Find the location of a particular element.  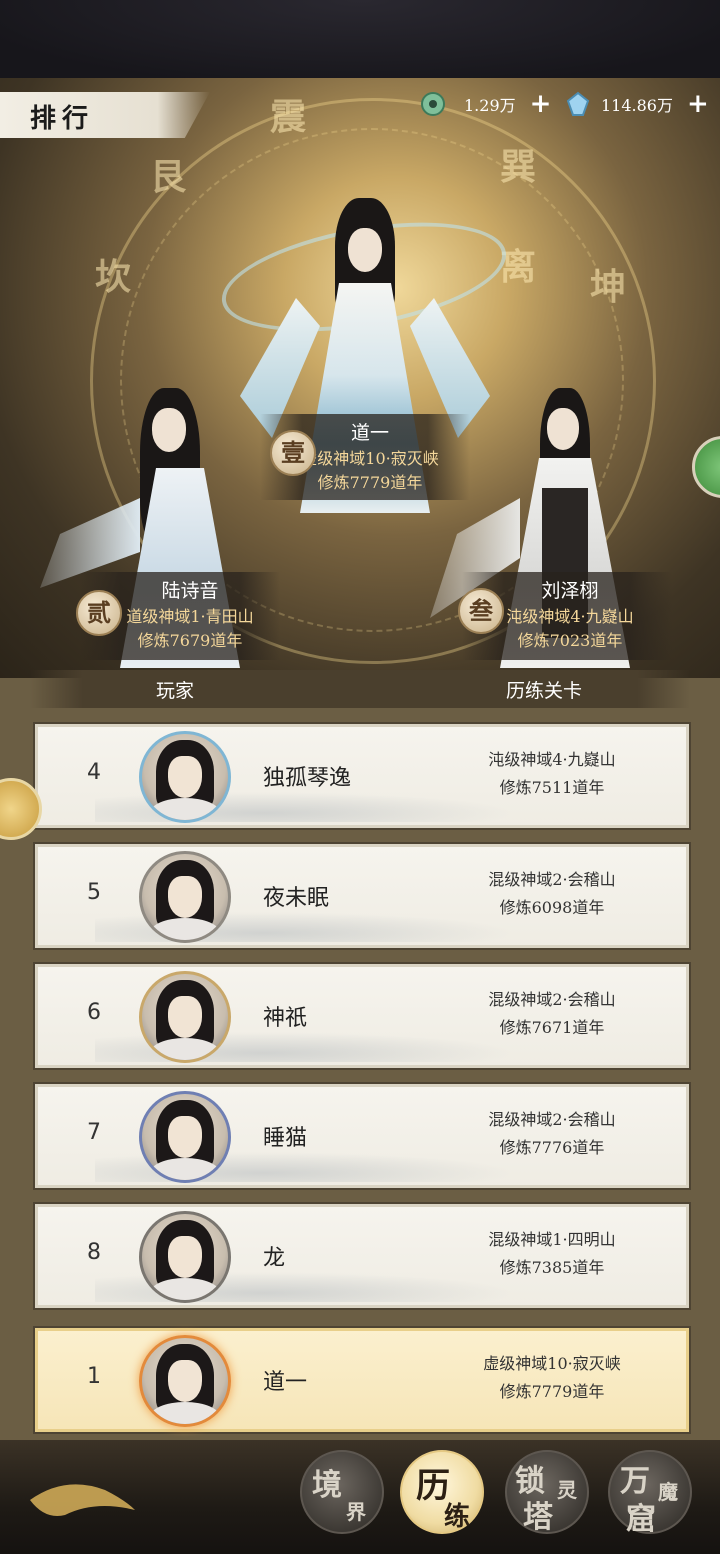

rune-glyph: 巽 is located at coordinates (518, 167).